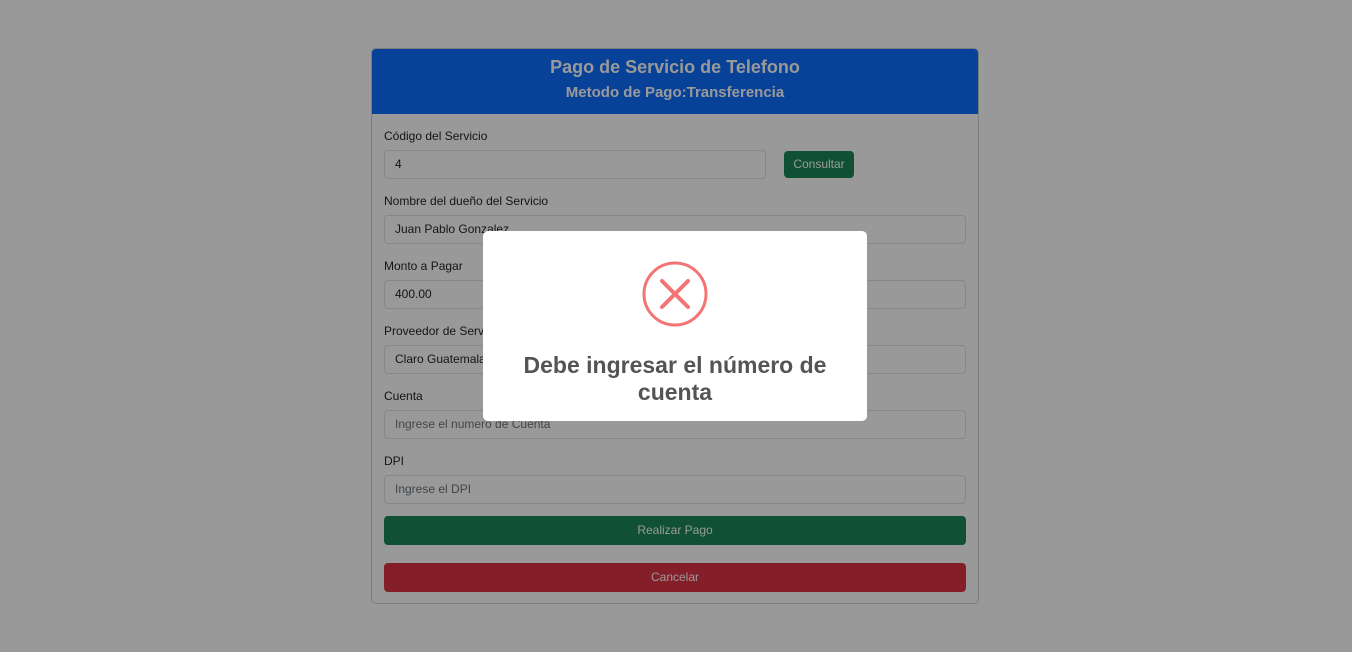  What do you see at coordinates (675, 294) in the screenshot?
I see `error-x-icon` at bounding box center [675, 294].